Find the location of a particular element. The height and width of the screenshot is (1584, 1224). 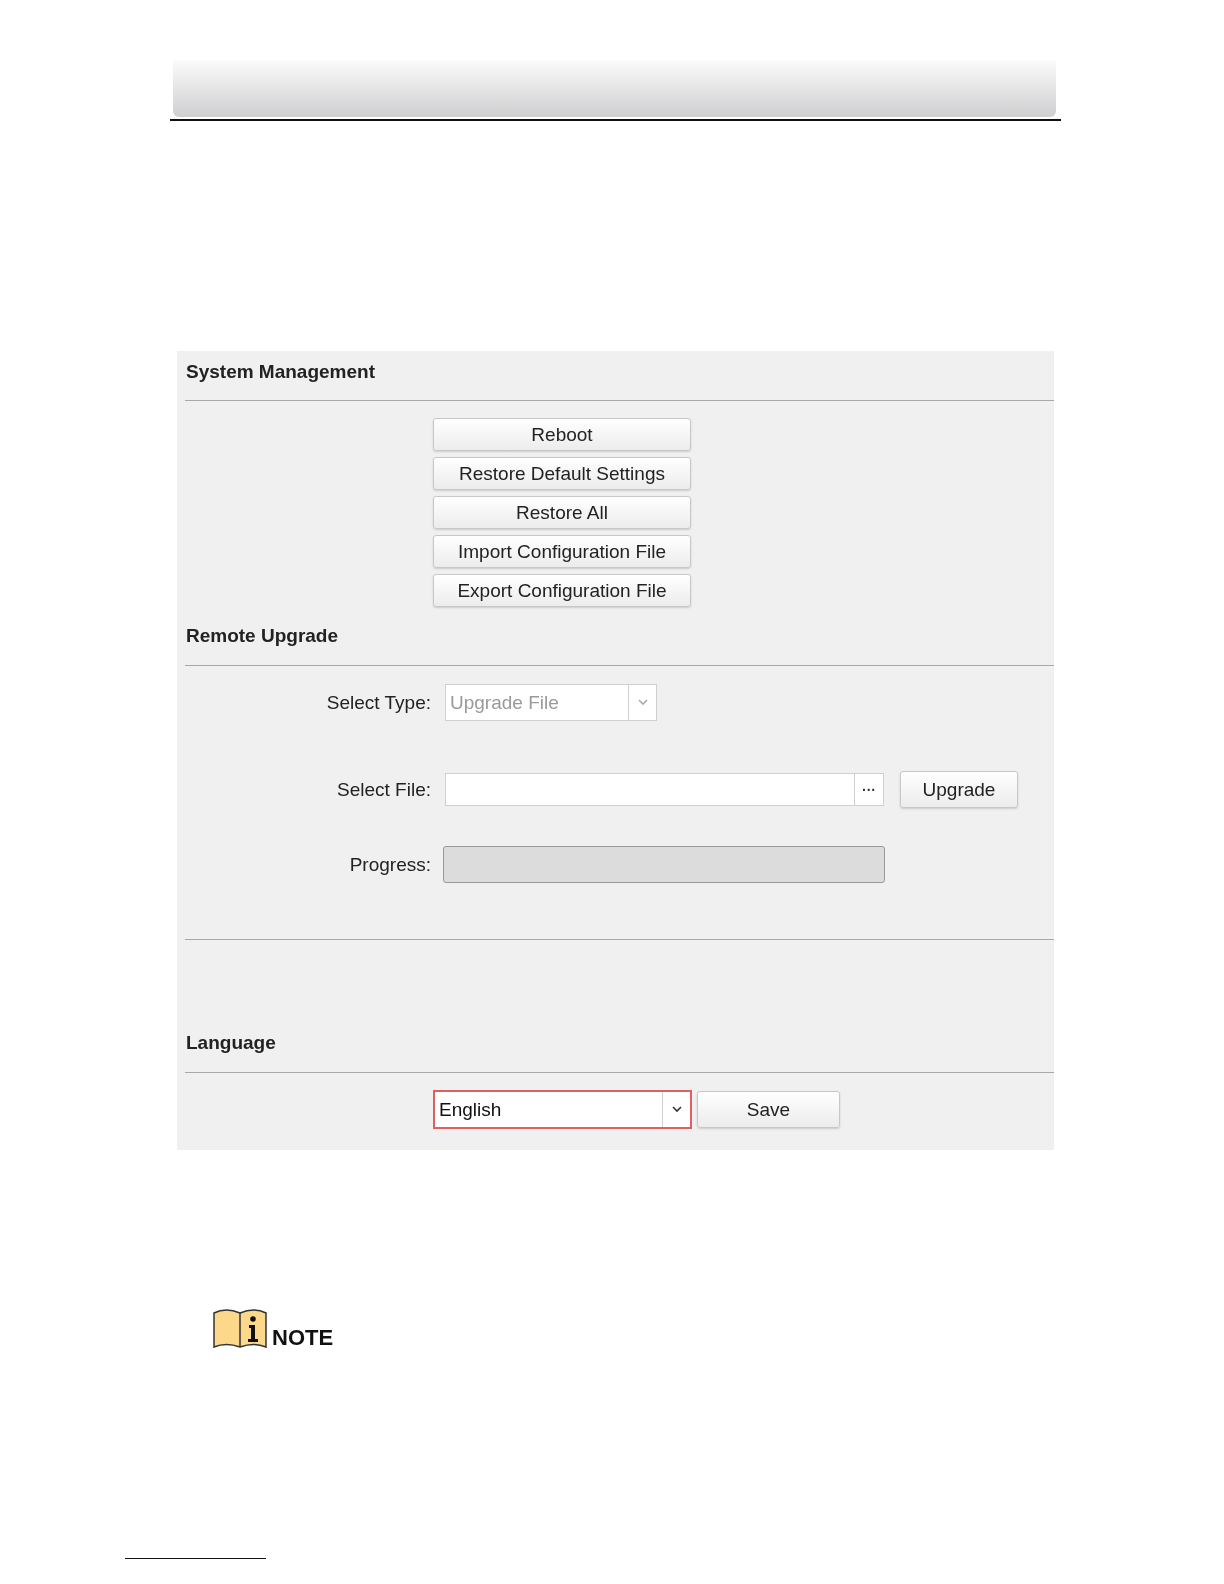

section-title: System Management is located at coordinates (280, 372).